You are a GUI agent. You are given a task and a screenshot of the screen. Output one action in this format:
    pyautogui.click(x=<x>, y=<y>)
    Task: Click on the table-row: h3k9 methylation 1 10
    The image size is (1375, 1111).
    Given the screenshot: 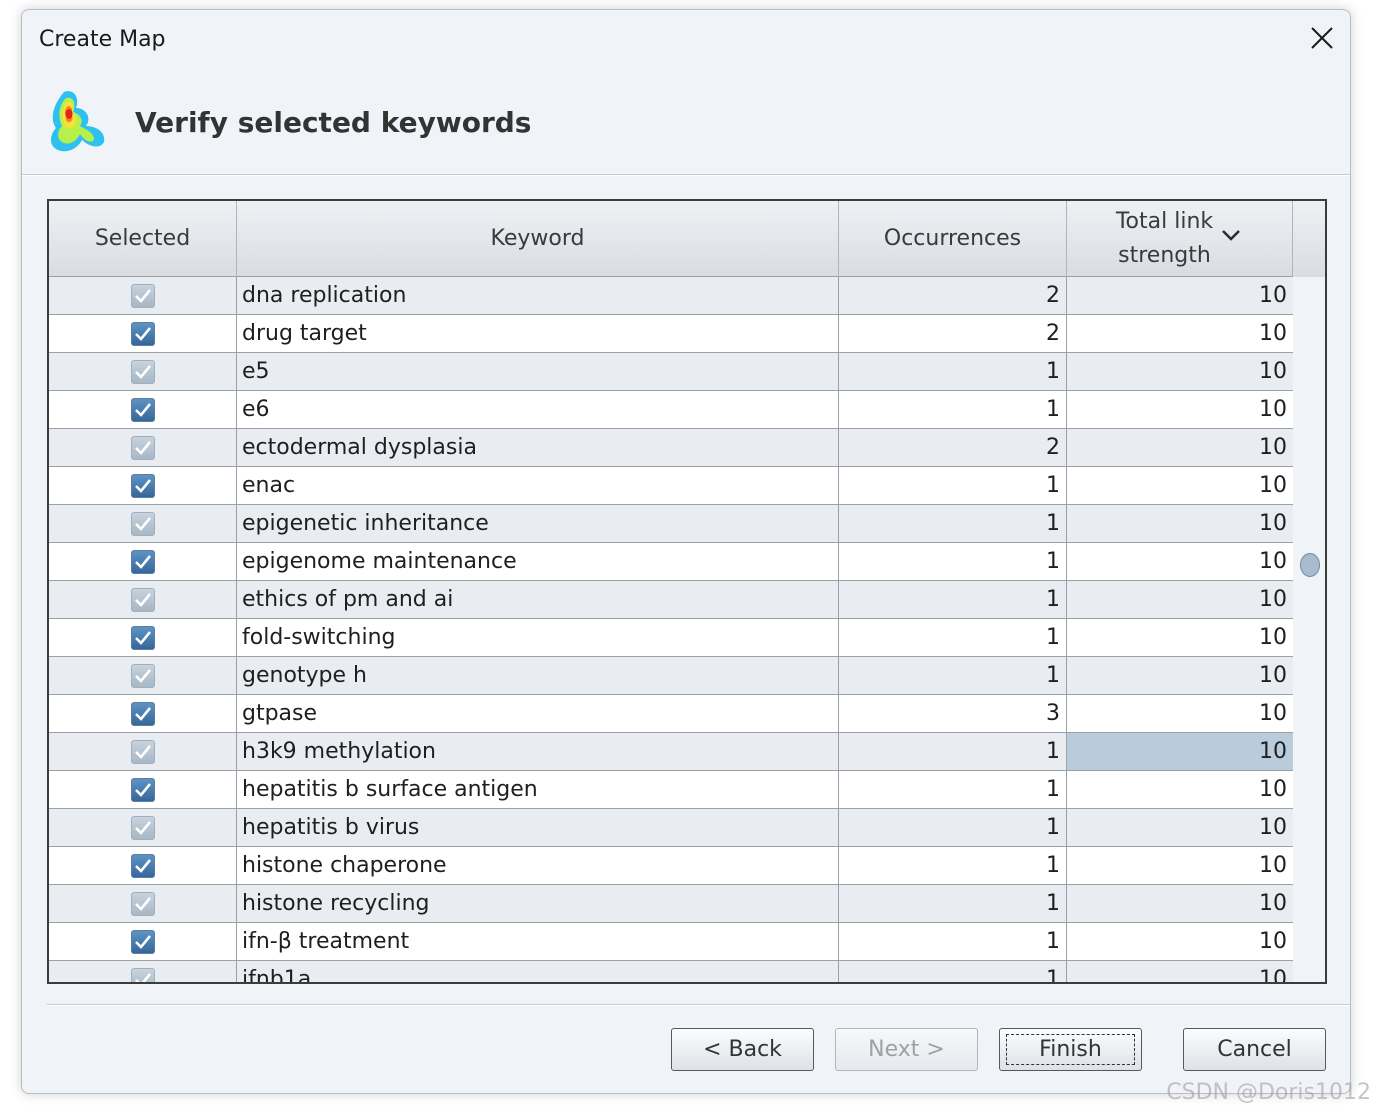 What is the action you would take?
    pyautogui.click(x=671, y=752)
    